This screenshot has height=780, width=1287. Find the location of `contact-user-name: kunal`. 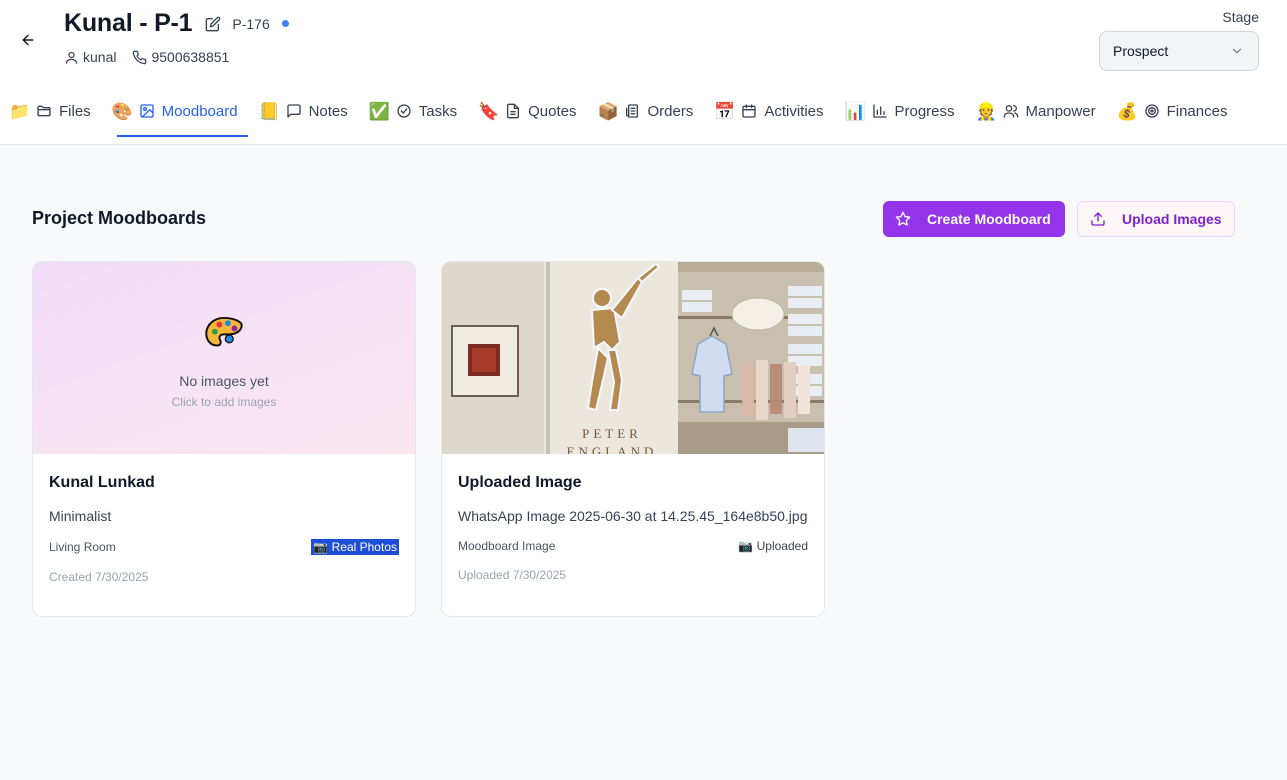

contact-user-name: kunal is located at coordinates (100, 57).